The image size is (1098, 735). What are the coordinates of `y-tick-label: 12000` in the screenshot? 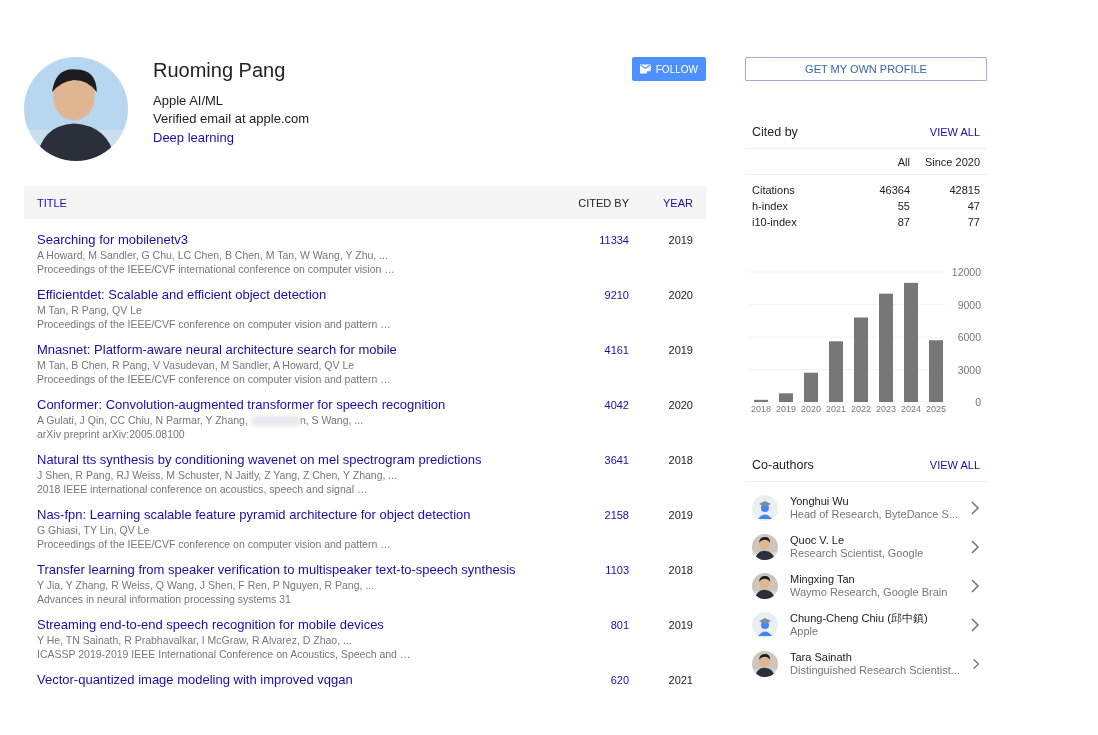 It's located at (966, 272).